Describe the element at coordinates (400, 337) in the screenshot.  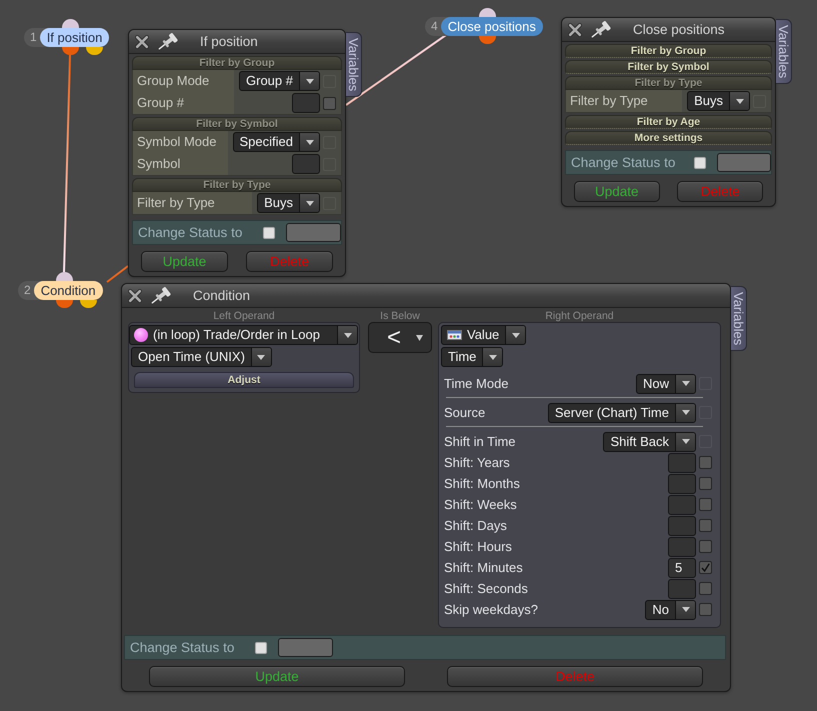
I see `operator-dropdown: <` at that location.